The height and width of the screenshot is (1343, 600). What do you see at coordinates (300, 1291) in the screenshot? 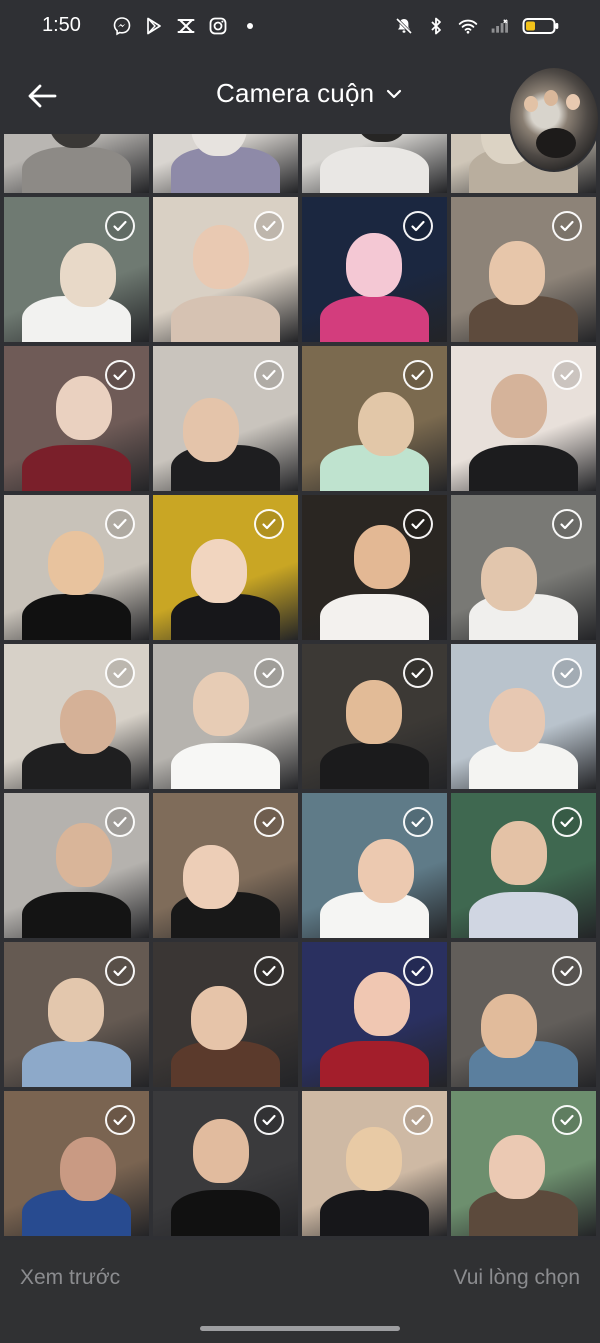
I see `bottom-bar: Xem trước Vui lòng chọn` at bounding box center [300, 1291].